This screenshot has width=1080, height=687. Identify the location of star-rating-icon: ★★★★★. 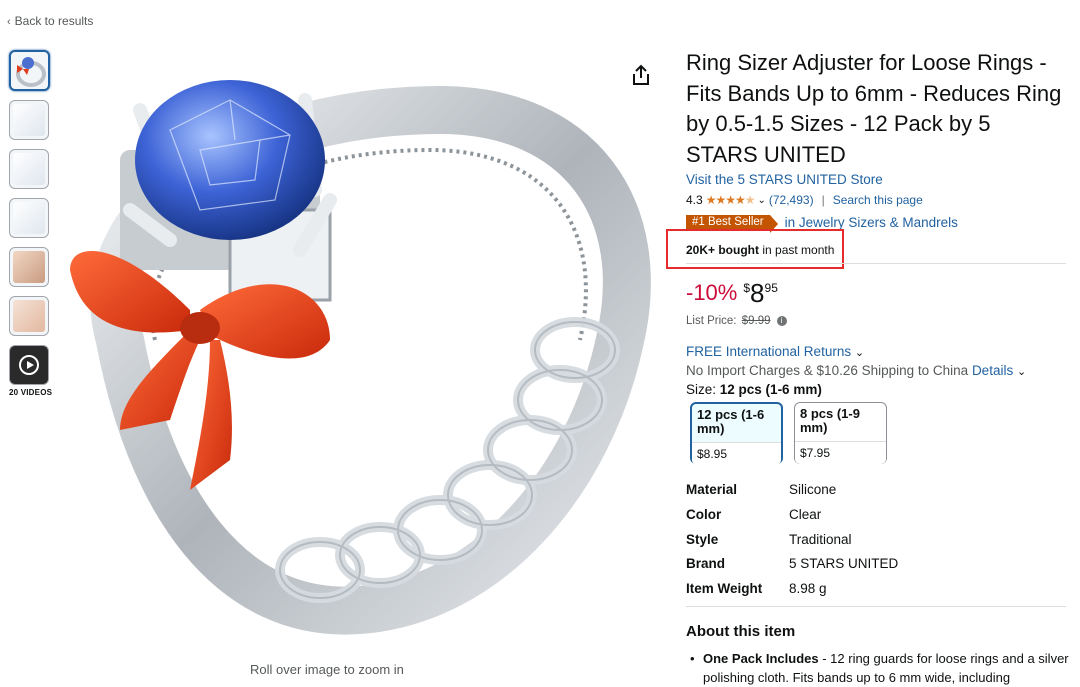
(731, 200).